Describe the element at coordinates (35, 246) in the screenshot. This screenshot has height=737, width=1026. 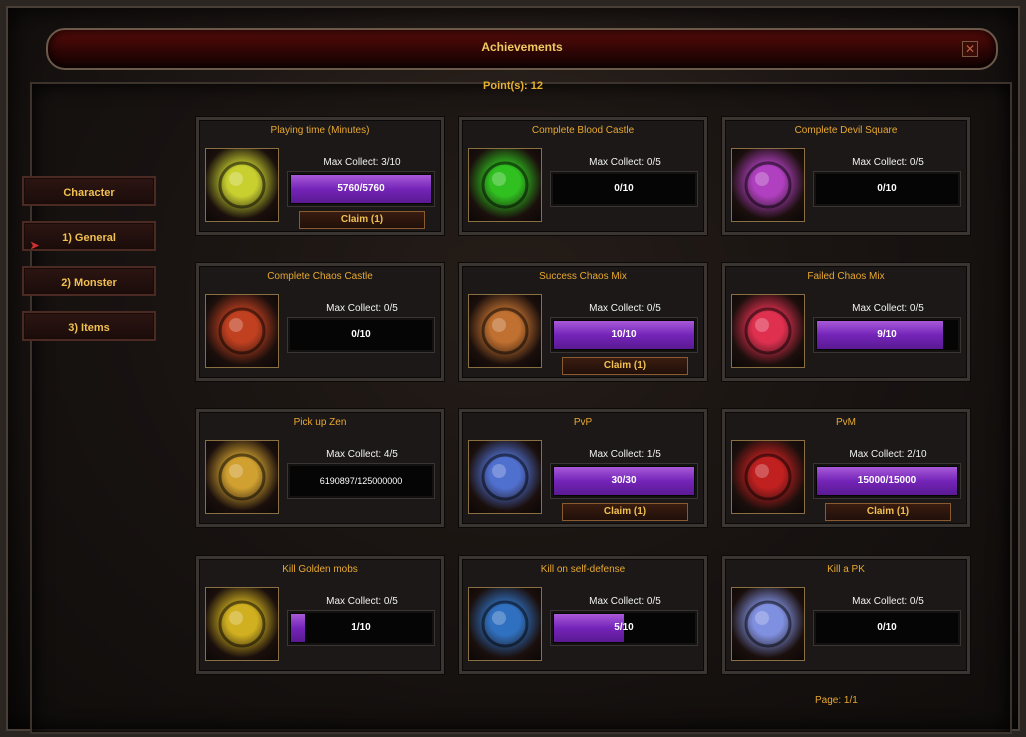
I see `selected-arrow-icon: ➤` at that location.